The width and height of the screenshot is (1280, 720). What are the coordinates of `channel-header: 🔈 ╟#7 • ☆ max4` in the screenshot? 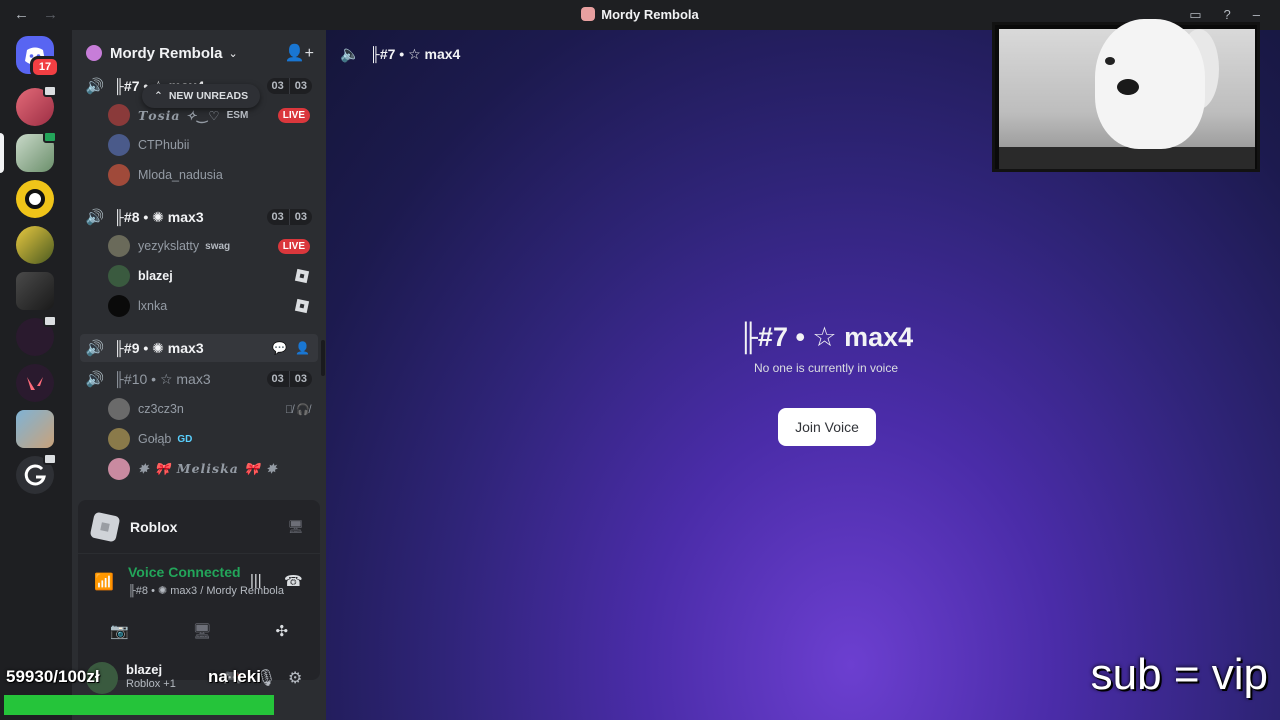 It's located at (400, 54).